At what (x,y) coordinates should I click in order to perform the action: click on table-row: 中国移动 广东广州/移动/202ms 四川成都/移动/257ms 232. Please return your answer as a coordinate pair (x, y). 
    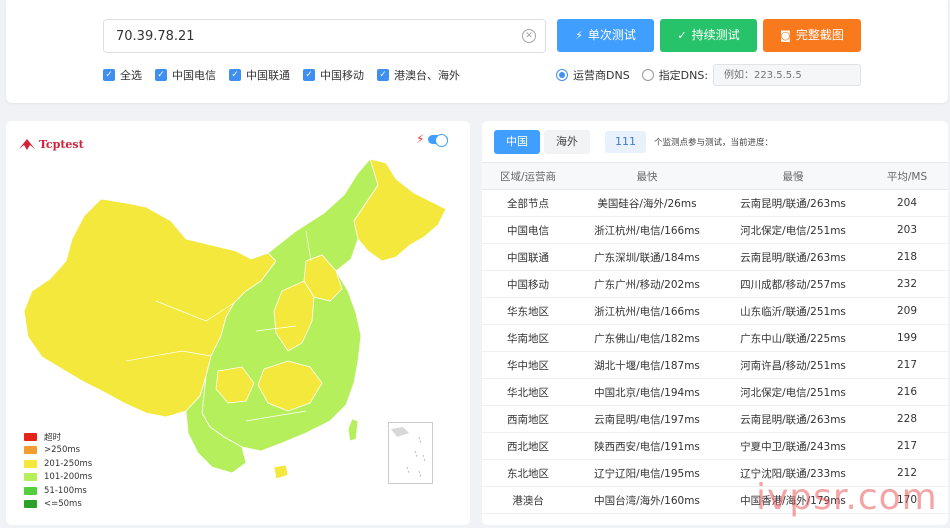
    Looking at the image, I should click on (715, 284).